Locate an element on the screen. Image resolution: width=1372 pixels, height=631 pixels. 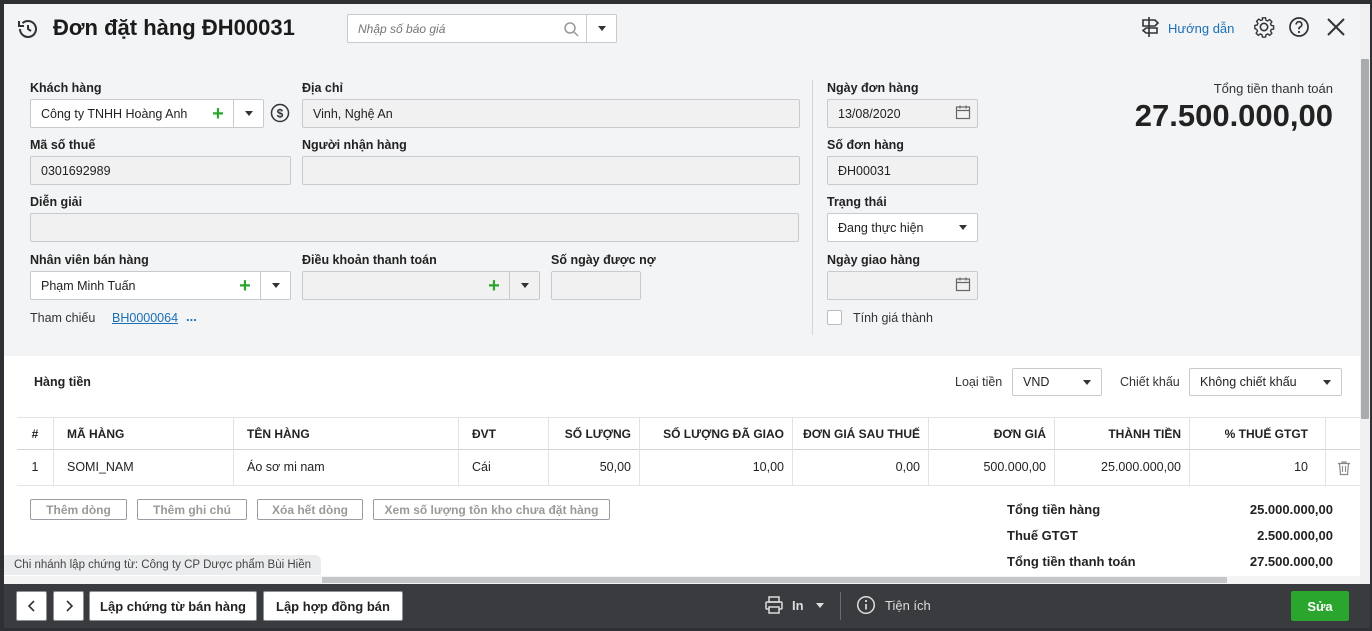
discount-select: Không chiết khấu is located at coordinates (1265, 382).